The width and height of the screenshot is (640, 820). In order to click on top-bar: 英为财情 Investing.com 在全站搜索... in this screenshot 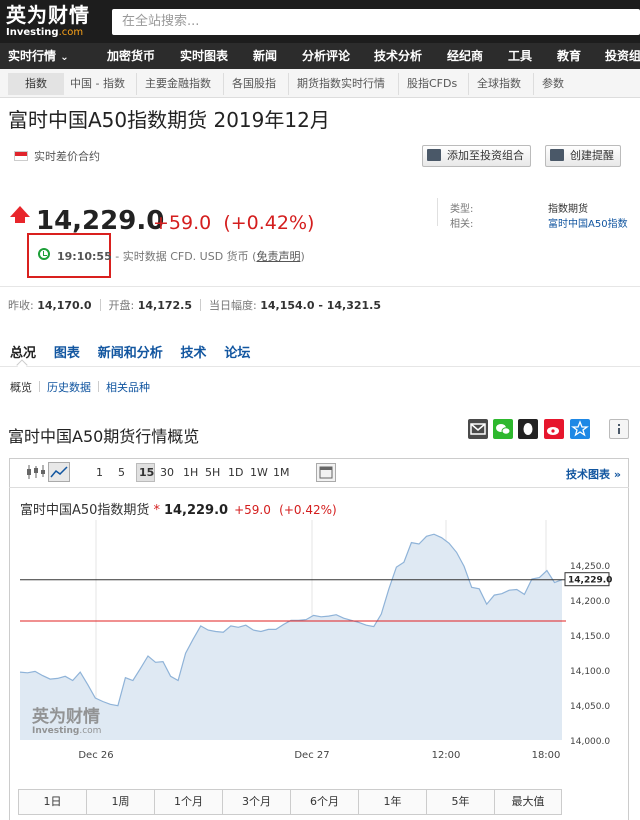, I will do `click(320, 21)`.